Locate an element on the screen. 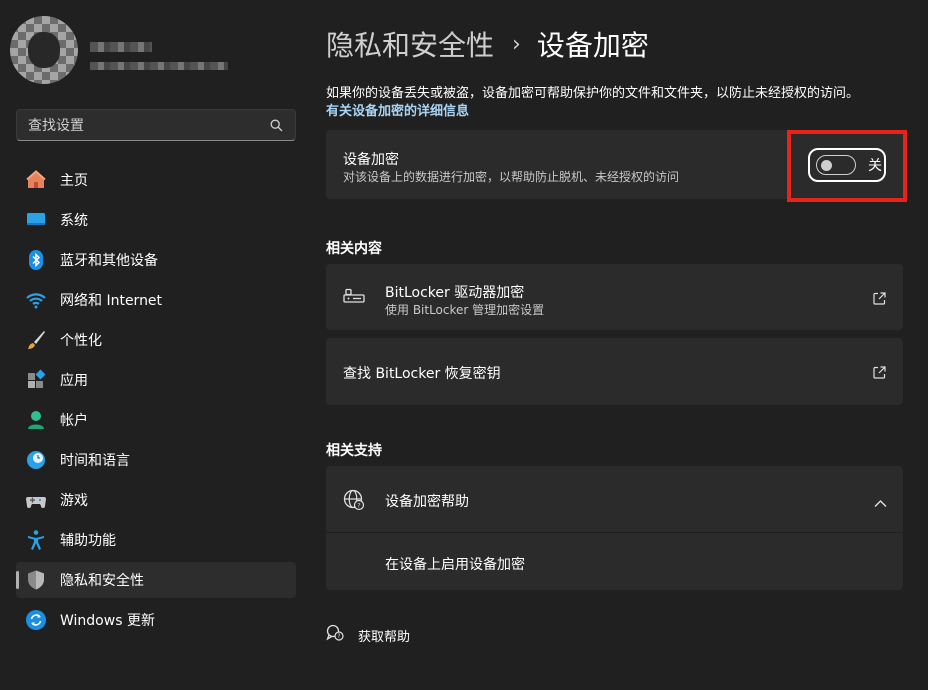 Image resolution: width=928 pixels, height=690 pixels. help-link-enable-encryption: 在设备上启用设备加密 is located at coordinates (455, 564).